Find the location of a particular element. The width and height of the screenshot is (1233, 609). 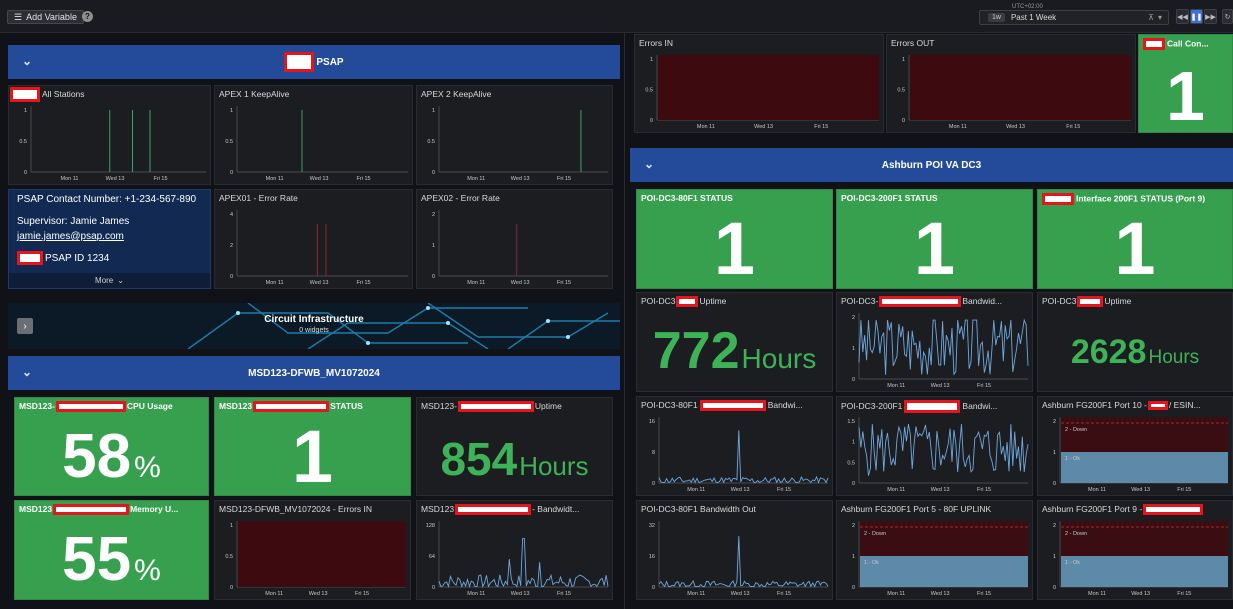

chart-apex1-keepalive: 1 0.5 0 Mon 11 Wed 13 Fri 15 is located at coordinates (316, 144).